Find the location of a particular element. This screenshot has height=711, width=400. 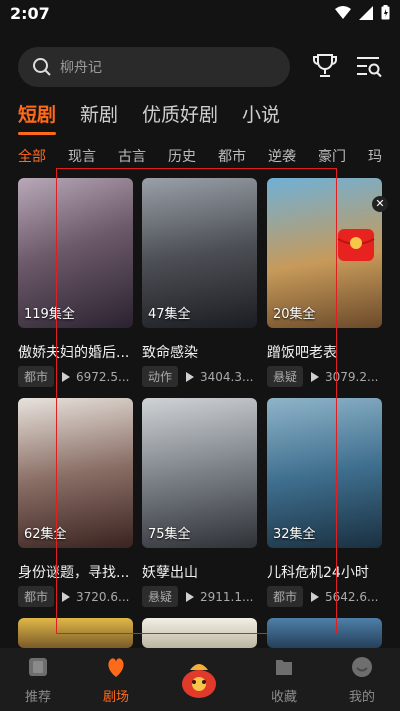

genre-tab-comeback: 逆袭 is located at coordinates (282, 156).